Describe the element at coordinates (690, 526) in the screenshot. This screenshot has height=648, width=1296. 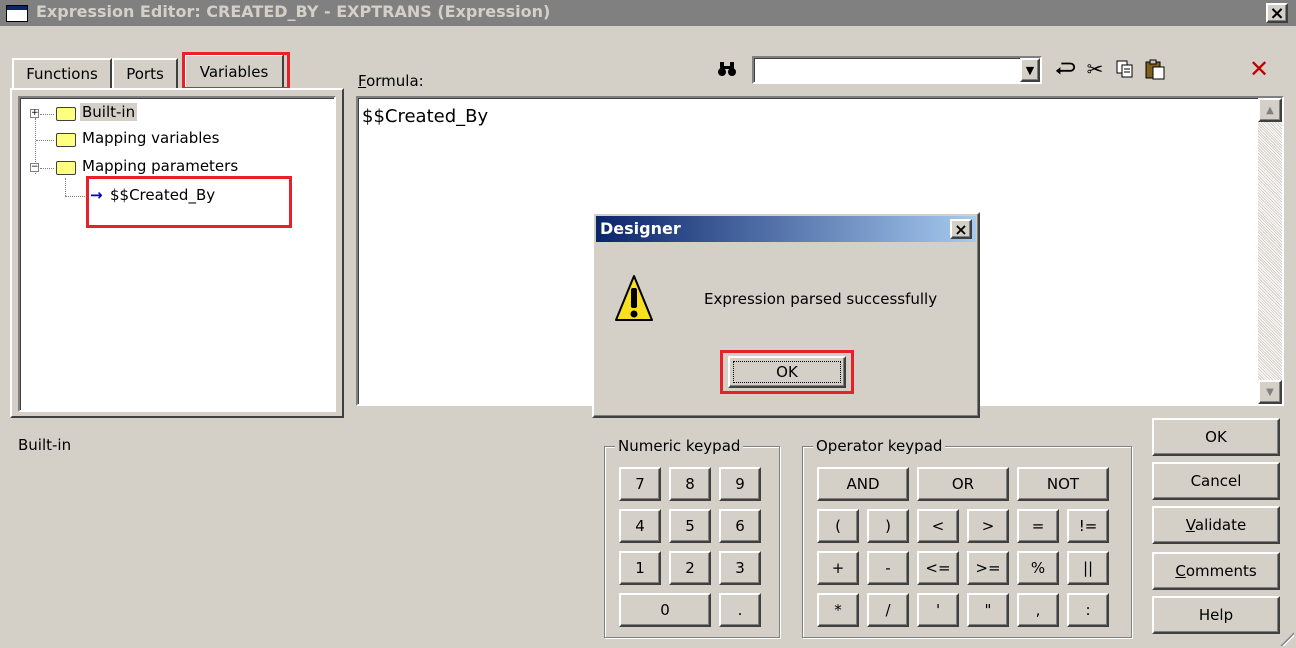
I see `key-5: 5` at that location.